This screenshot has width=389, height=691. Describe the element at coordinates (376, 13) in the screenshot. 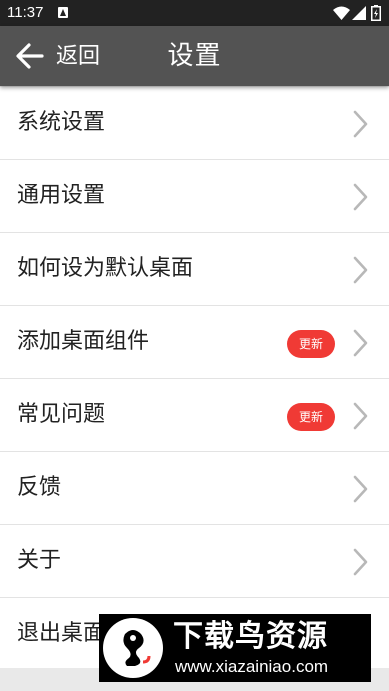

I see `battery-icon` at that location.